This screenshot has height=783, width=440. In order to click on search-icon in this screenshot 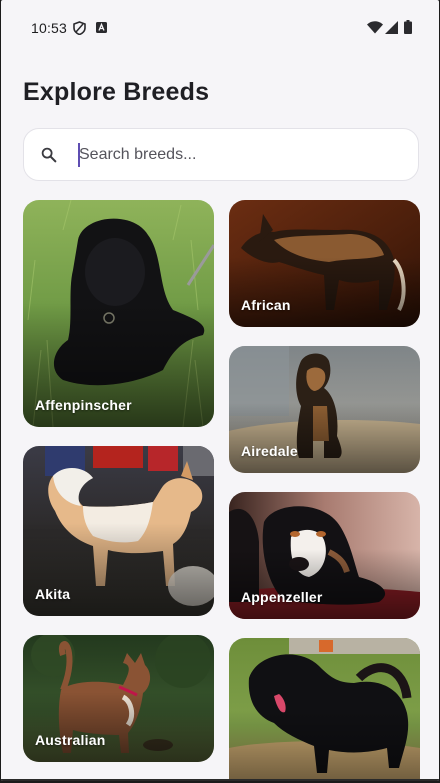, I will do `click(49, 155)`.